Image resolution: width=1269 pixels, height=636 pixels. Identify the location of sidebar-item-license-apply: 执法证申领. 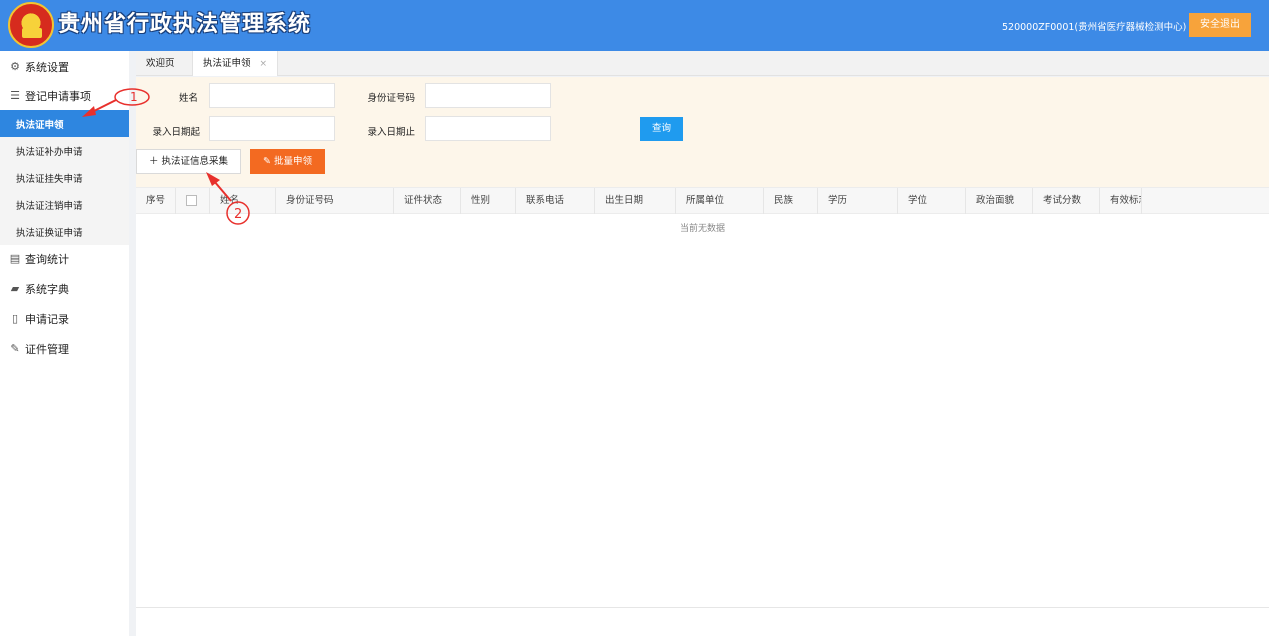
(64, 123).